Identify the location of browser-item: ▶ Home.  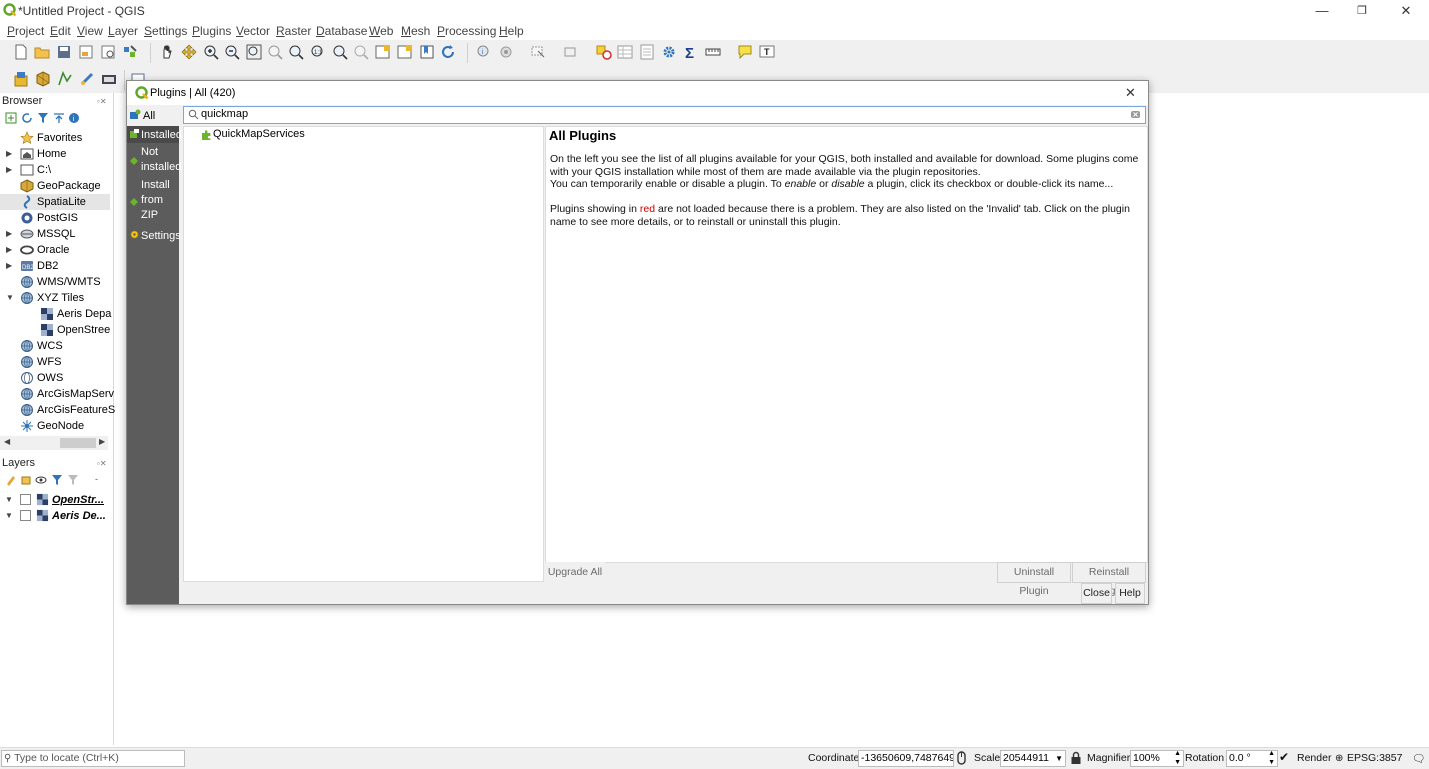
(55, 154).